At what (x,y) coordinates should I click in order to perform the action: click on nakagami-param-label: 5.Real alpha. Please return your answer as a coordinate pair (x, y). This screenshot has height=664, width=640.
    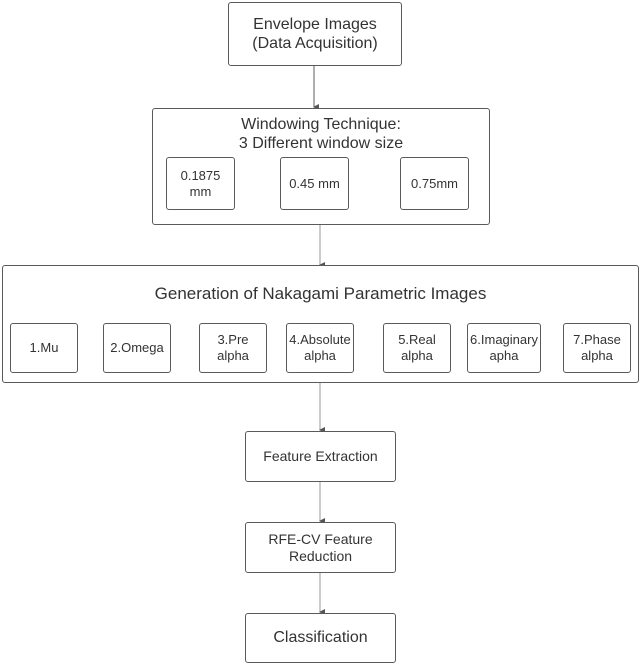
    Looking at the image, I should click on (417, 347).